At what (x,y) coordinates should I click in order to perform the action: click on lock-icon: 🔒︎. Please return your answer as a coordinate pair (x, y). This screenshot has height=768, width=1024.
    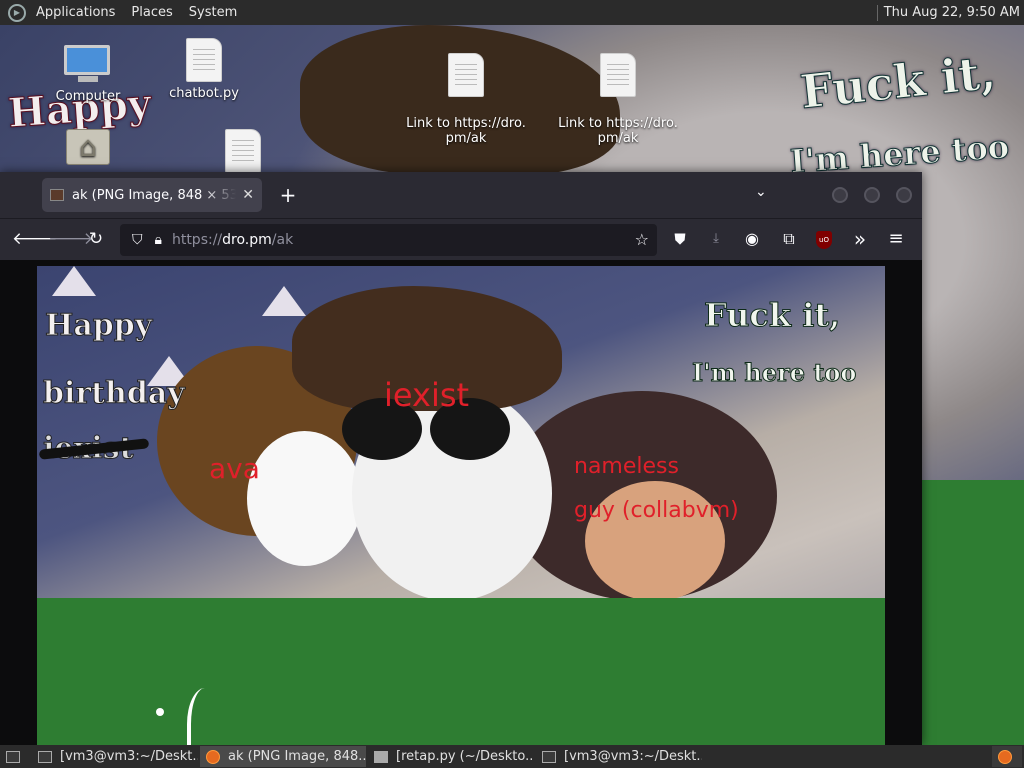
    Looking at the image, I should click on (158, 240).